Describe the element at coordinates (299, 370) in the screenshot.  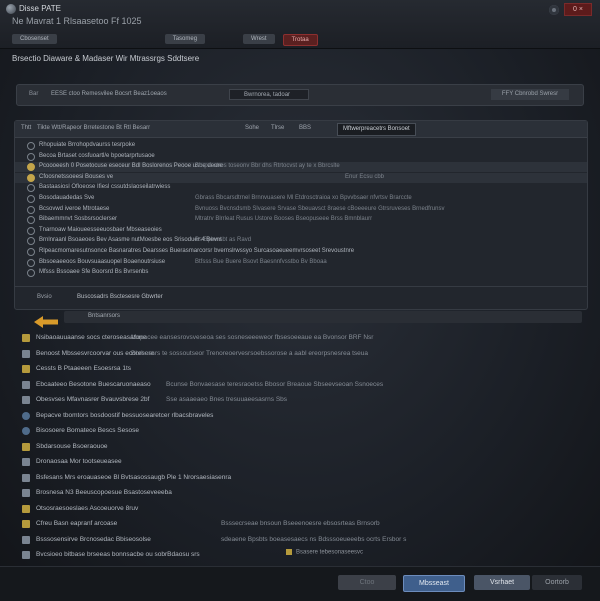
I see `list-item: Cessts B Ptaaeeen Esoesrsa 1ts` at that location.